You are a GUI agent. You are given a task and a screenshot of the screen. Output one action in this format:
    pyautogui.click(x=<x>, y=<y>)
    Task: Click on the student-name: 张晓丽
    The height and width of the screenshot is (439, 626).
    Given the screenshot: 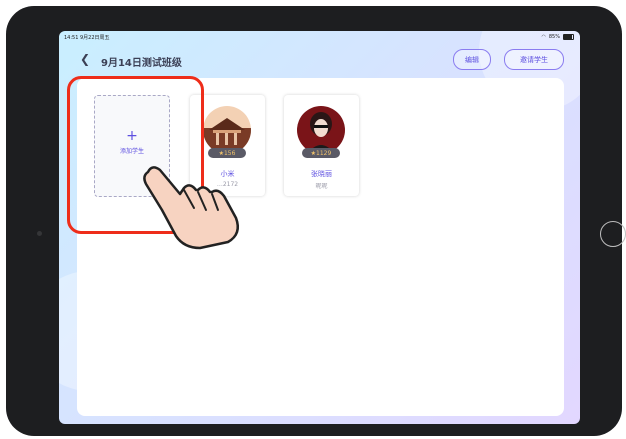 What is the action you would take?
    pyautogui.click(x=321, y=174)
    